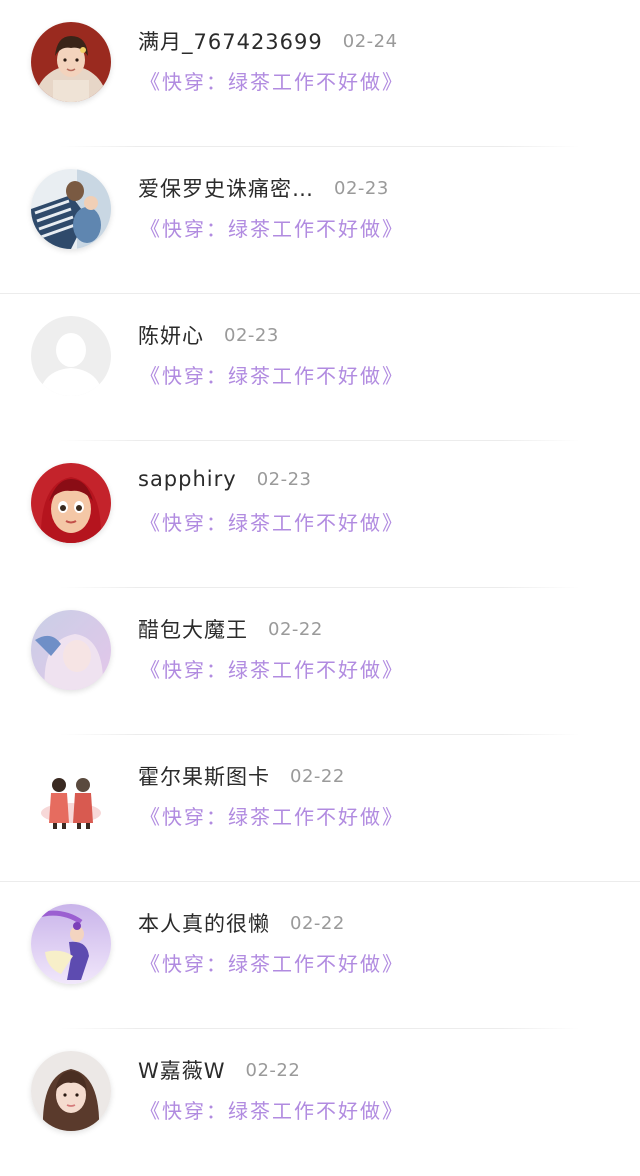 Image resolution: width=640 pixels, height=1176 pixels. I want to click on comment-header: 陈妍心 02-23, so click(208, 335).